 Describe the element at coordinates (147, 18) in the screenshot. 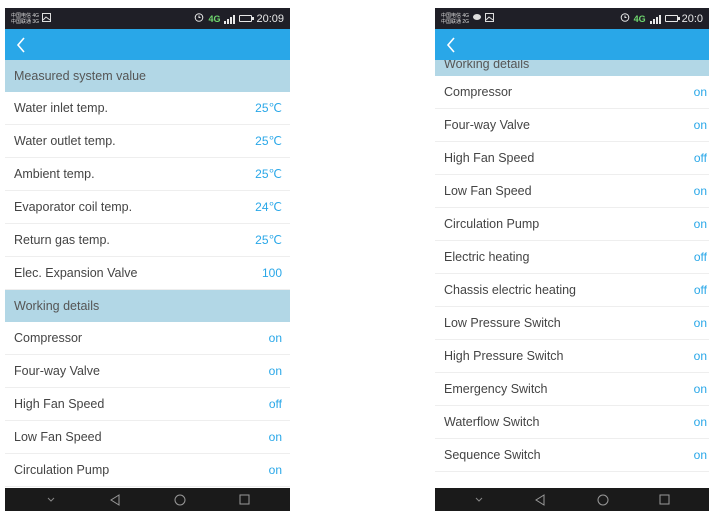

I see `status-bar: 中国电信 4G 中国联通 3G 4G 20:09` at that location.